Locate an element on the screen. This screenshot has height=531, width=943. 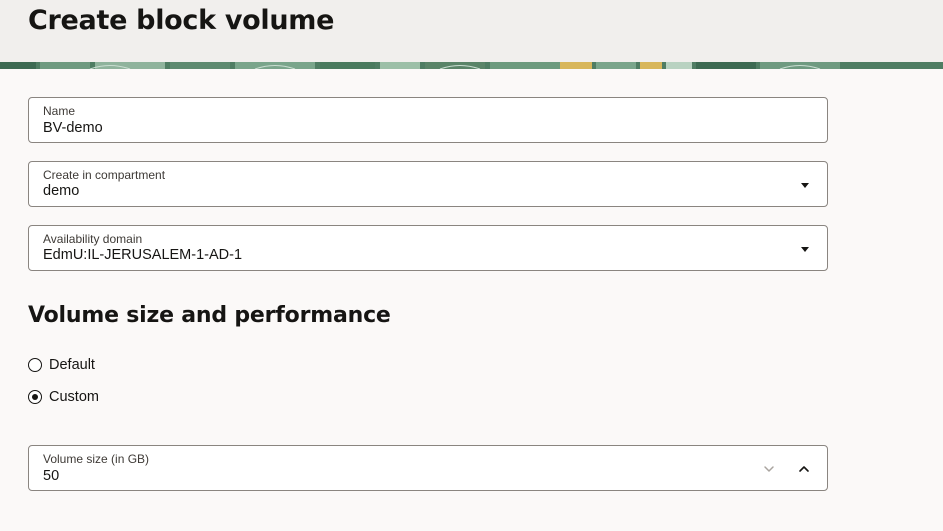
compartment-select-value: demo is located at coordinates (61, 191).